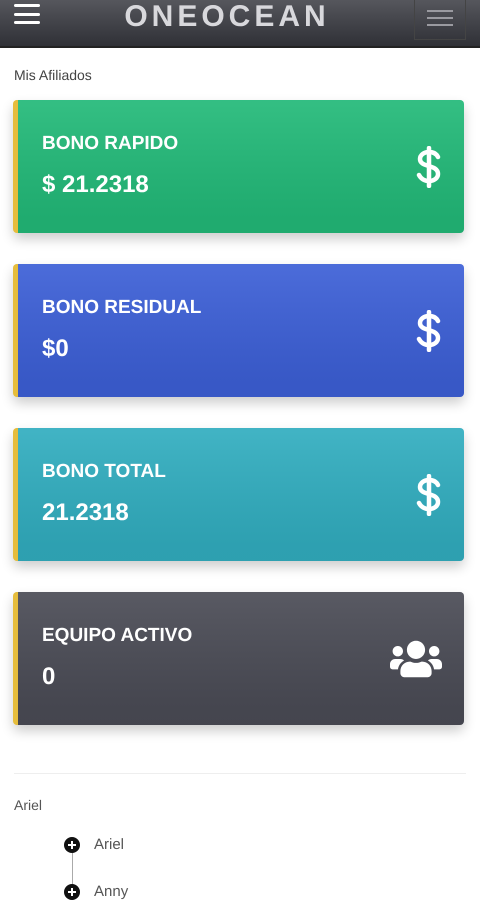 This screenshot has height=900, width=480. Describe the element at coordinates (56, 349) in the screenshot. I see `card-value: $0` at that location.